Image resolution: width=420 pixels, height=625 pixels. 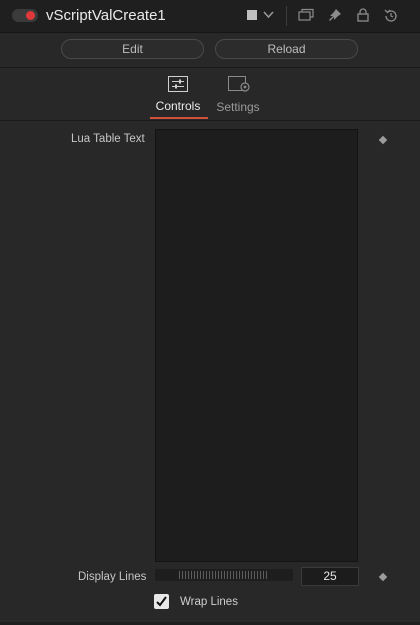 I want to click on node-enable-toggle, so click(x=25, y=15).